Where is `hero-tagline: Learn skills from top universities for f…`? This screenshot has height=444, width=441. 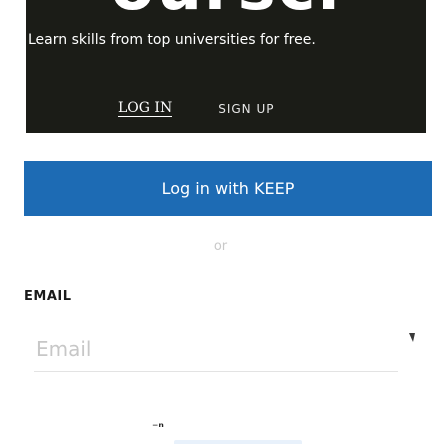
hero-tagline: Learn skills from top universities for f… is located at coordinates (172, 40).